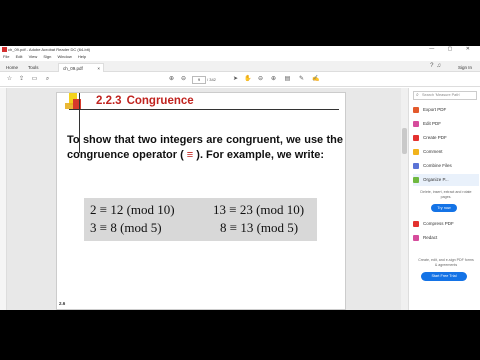 This screenshot has height=360, width=480. I want to click on section-number: 2.2.3, so click(109, 101).